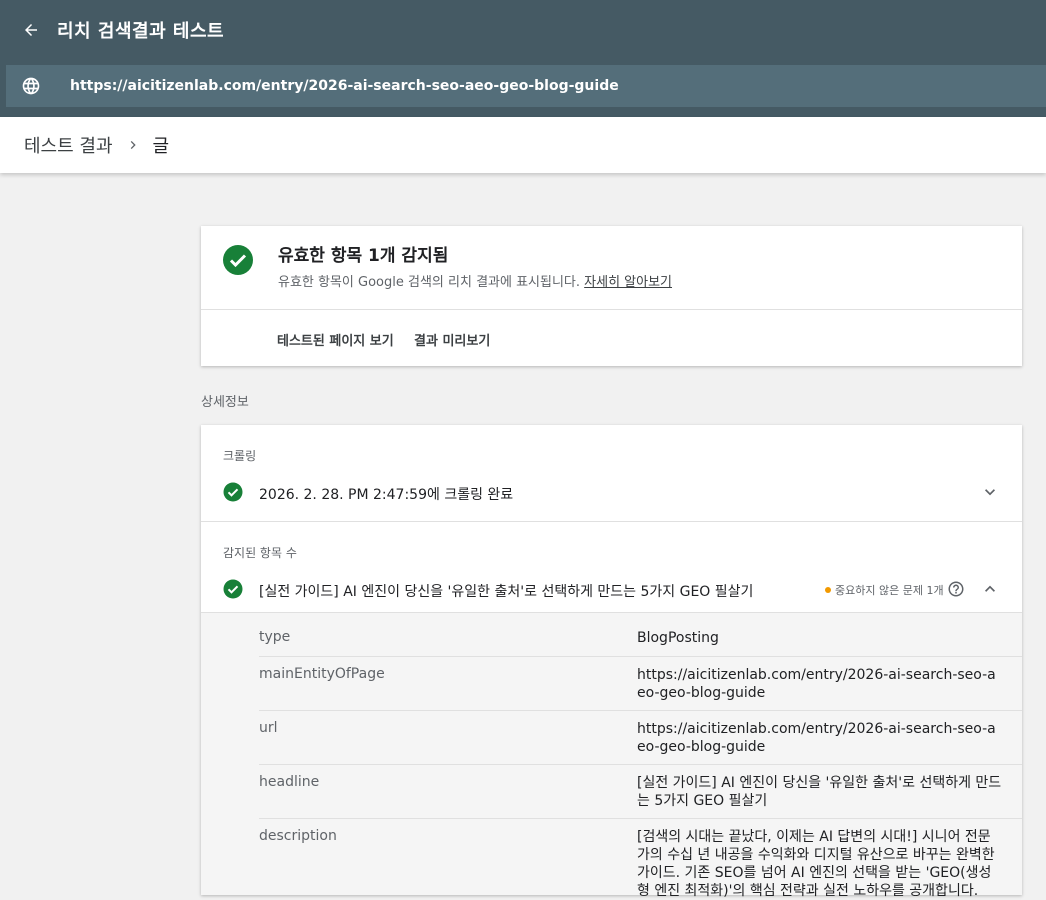 The height and width of the screenshot is (900, 1046). What do you see at coordinates (678, 638) in the screenshot?
I see `property-value: BlogPosting` at bounding box center [678, 638].